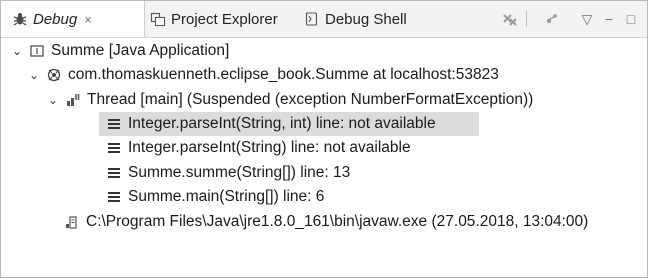  I want to click on launch-label: Summe [Java Application], so click(140, 50).